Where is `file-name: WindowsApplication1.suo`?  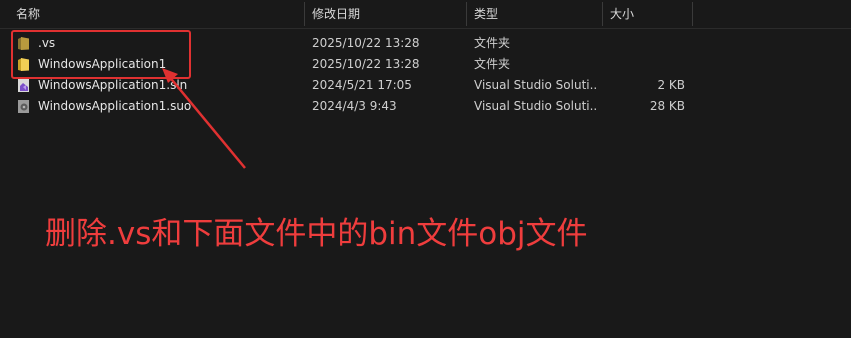 file-name: WindowsApplication1.suo is located at coordinates (115, 106).